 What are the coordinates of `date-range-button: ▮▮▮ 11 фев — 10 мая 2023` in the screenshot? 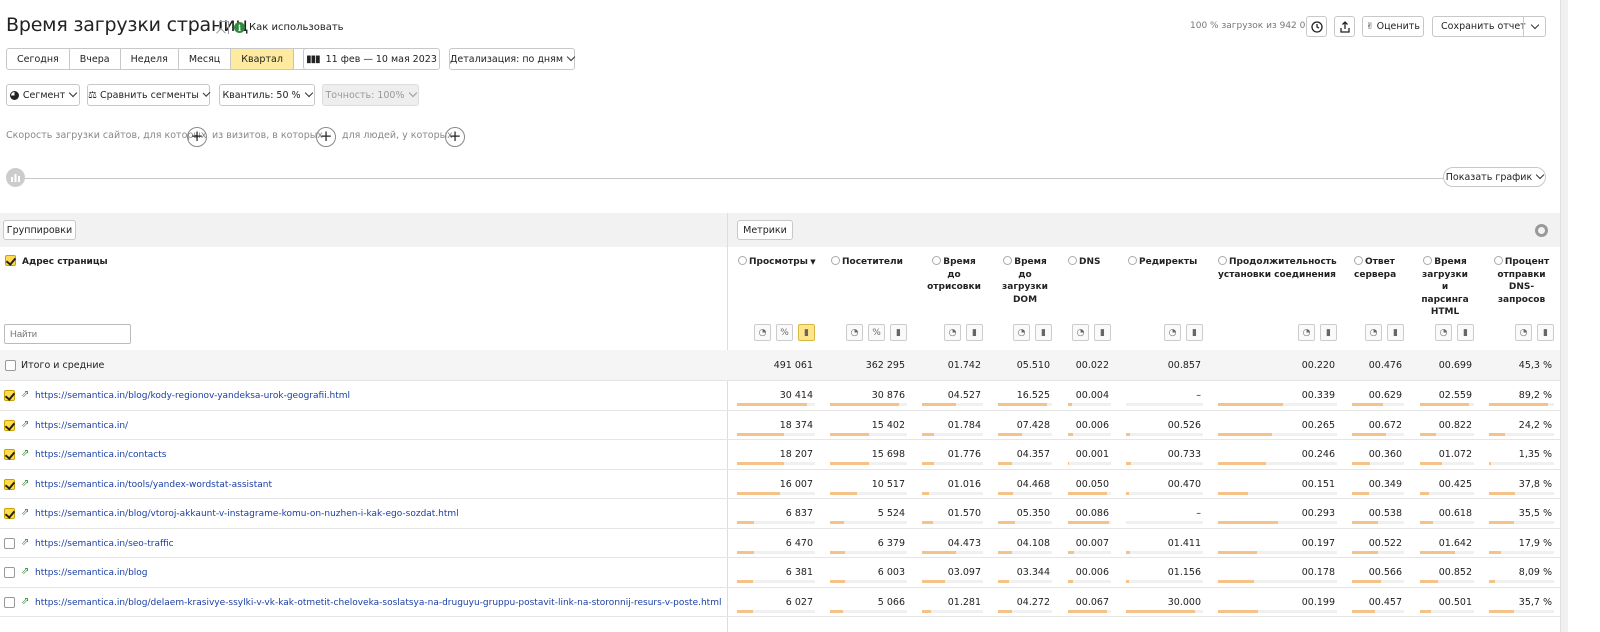 It's located at (371, 59).